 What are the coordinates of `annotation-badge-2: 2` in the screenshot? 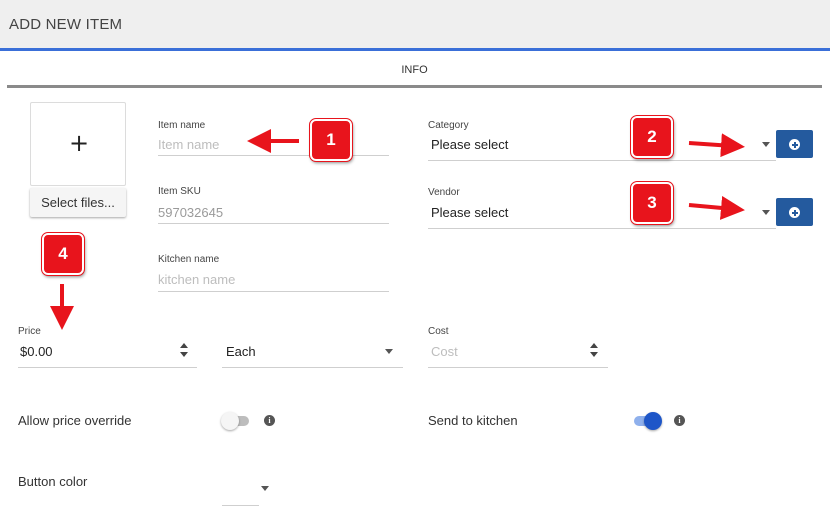 It's located at (652, 137).